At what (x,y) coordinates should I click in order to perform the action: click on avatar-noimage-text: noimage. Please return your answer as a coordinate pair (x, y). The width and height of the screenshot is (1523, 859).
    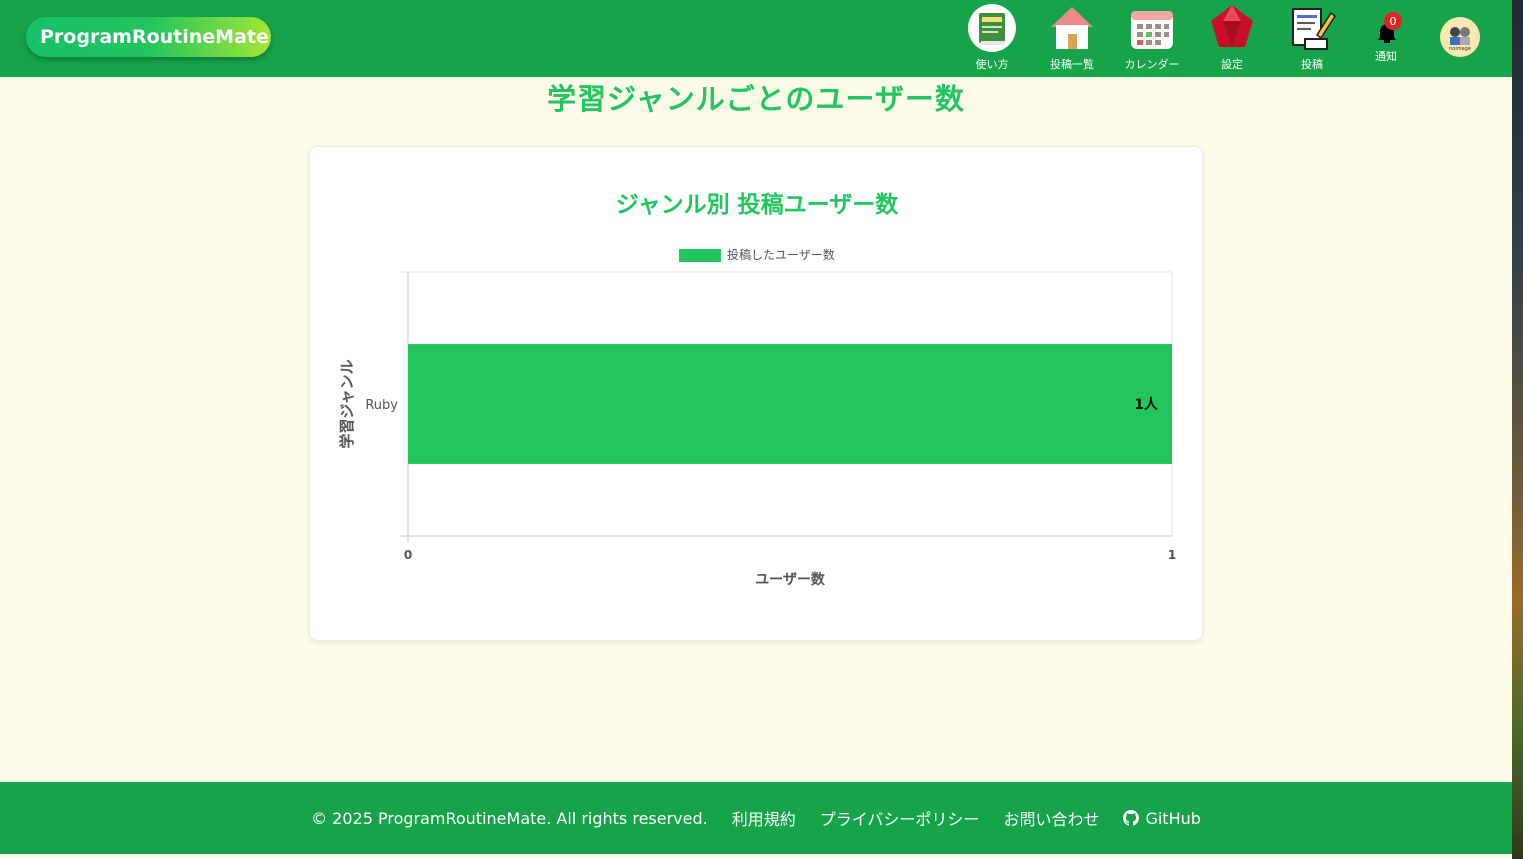
    Looking at the image, I should click on (1460, 49).